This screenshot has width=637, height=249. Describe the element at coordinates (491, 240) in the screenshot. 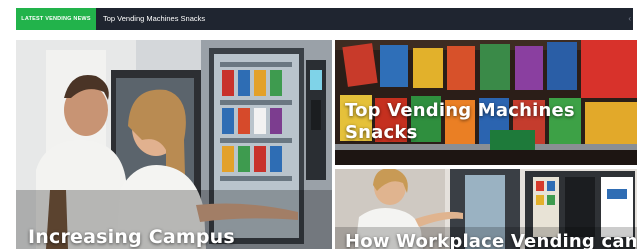

I see `post-title-workplace: How Workplace Vending can` at that location.